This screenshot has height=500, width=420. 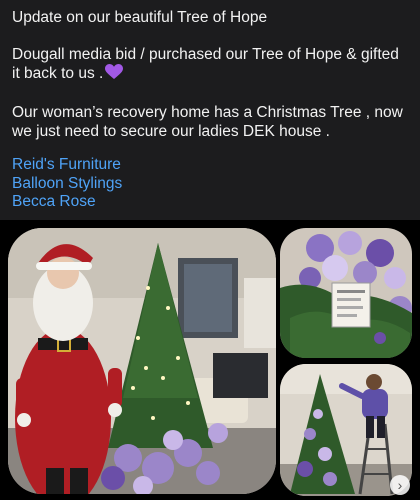 I want to click on tag-link-becca-rose: Becca Rose, so click(x=67, y=202).